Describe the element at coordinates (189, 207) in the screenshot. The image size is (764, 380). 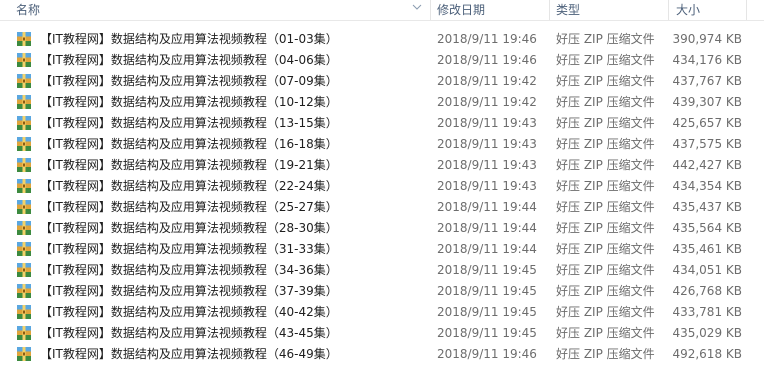
I see `file-name: 【IT教程网】数据结构及应用算法视频教程（25-27集）` at that location.